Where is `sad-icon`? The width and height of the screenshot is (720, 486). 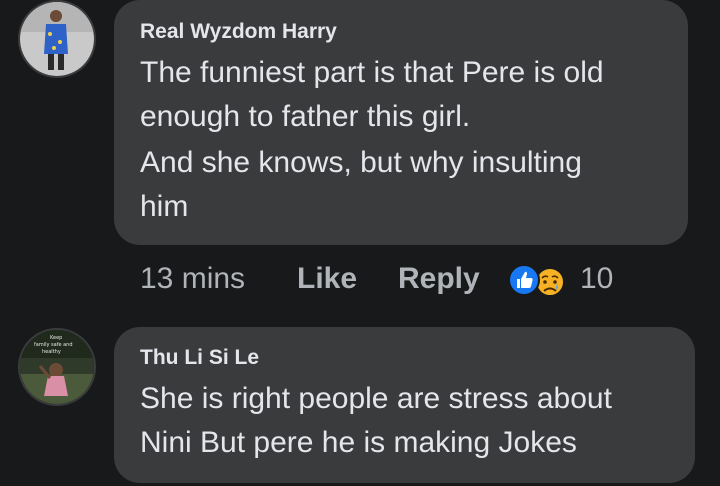
sad-icon is located at coordinates (550, 282).